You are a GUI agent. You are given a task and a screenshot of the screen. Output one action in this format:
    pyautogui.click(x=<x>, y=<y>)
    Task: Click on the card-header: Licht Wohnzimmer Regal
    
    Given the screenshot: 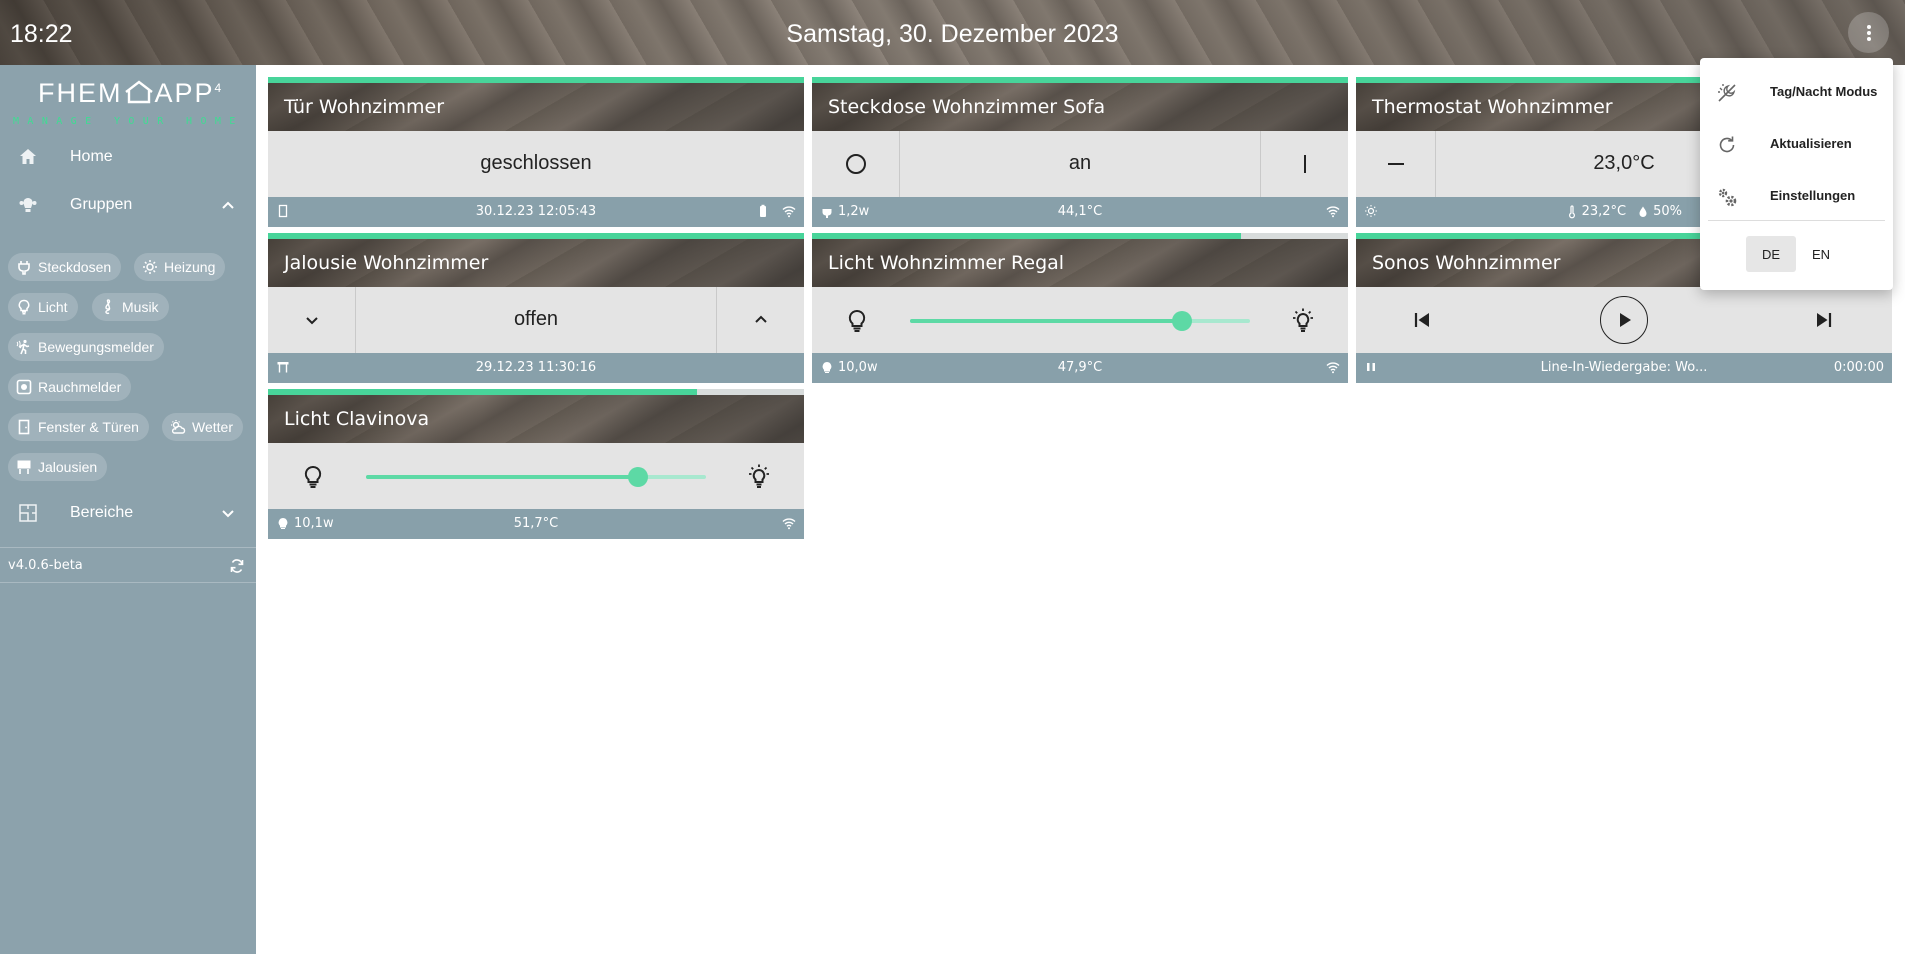 What is the action you would take?
    pyautogui.click(x=1080, y=263)
    